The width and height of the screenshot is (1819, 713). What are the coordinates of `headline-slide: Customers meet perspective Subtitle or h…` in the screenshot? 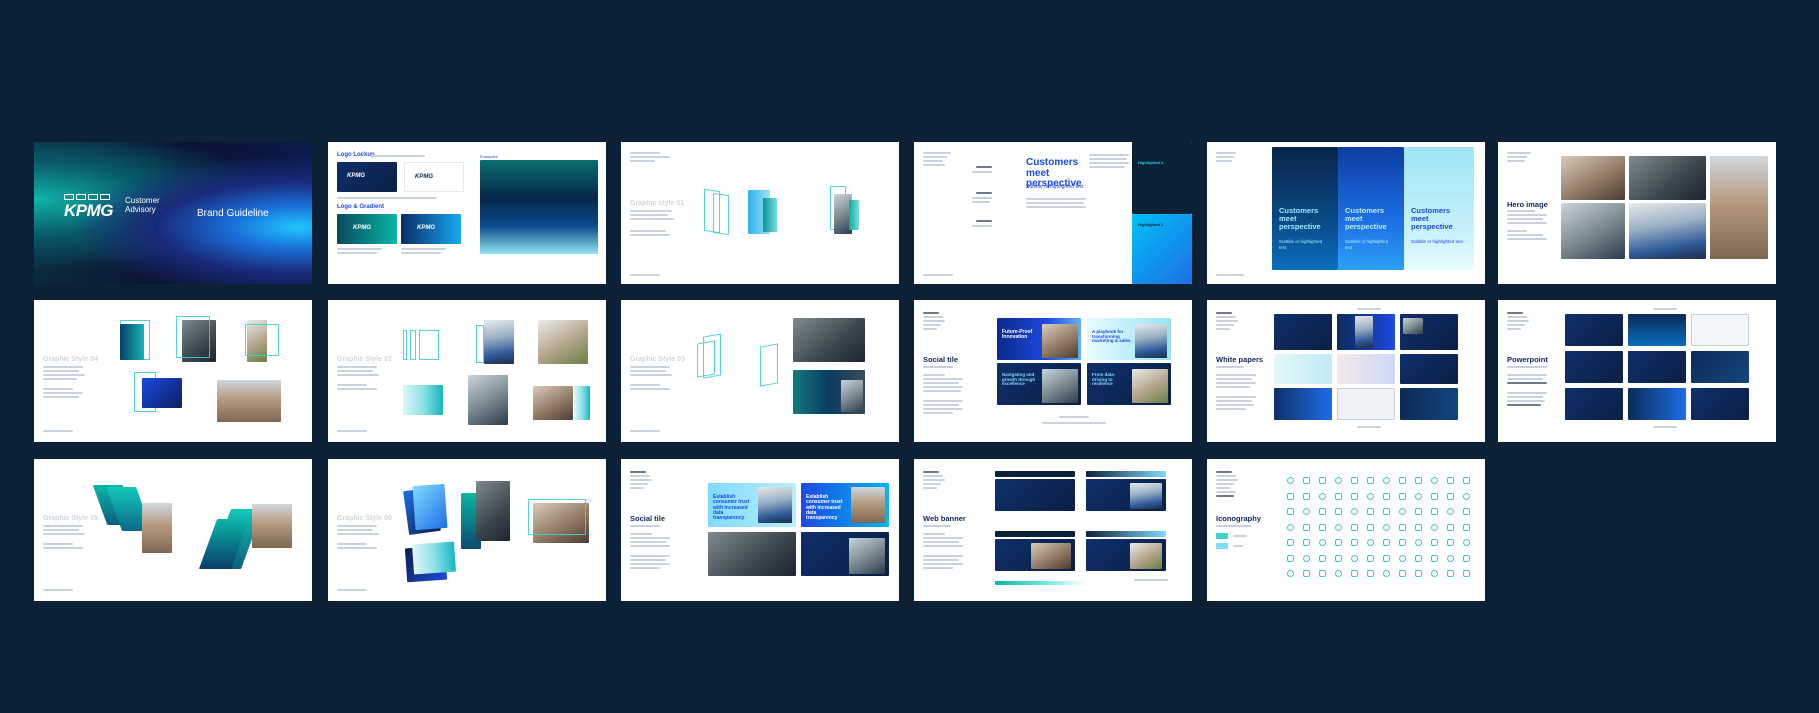 It's located at (1053, 213).